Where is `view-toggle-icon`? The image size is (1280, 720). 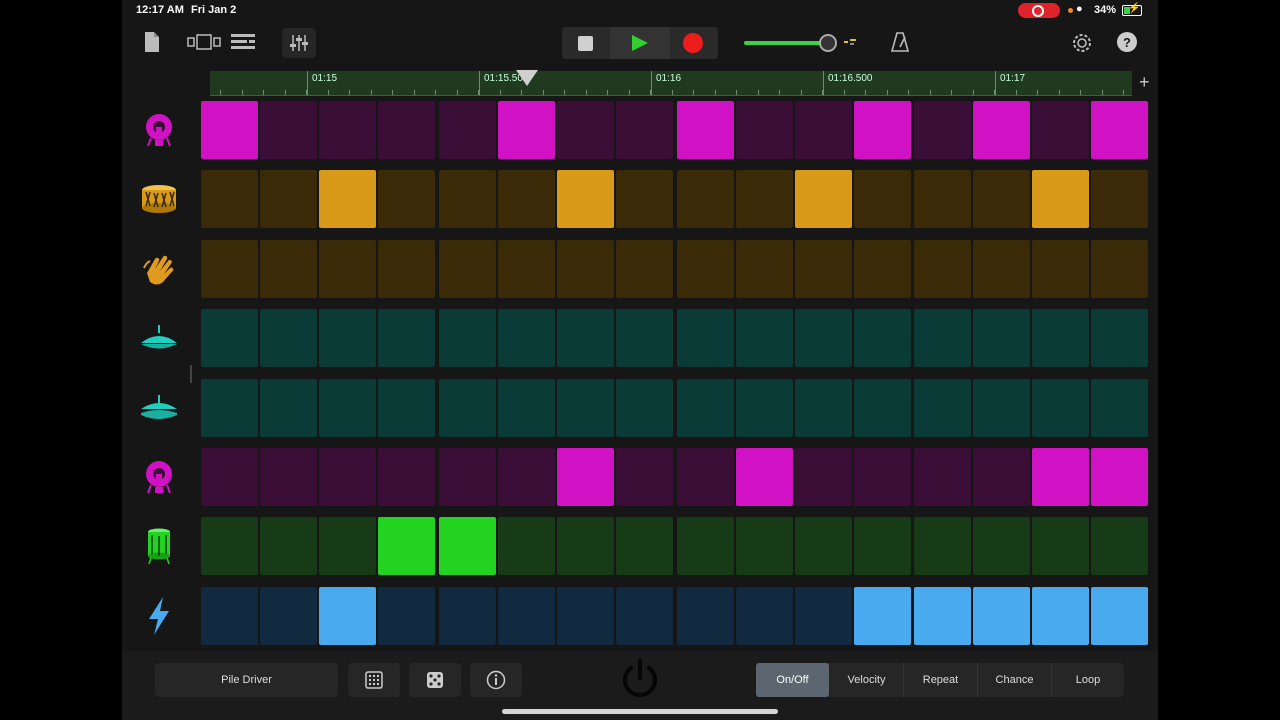 view-toggle-icon is located at coordinates (204, 42).